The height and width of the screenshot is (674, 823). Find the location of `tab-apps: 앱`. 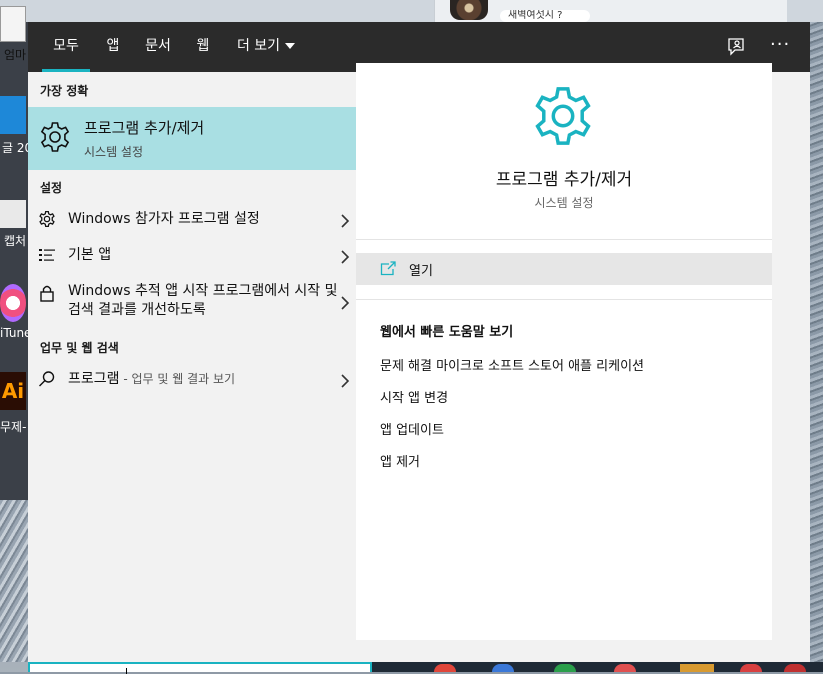

tab-apps: 앱 is located at coordinates (113, 47).